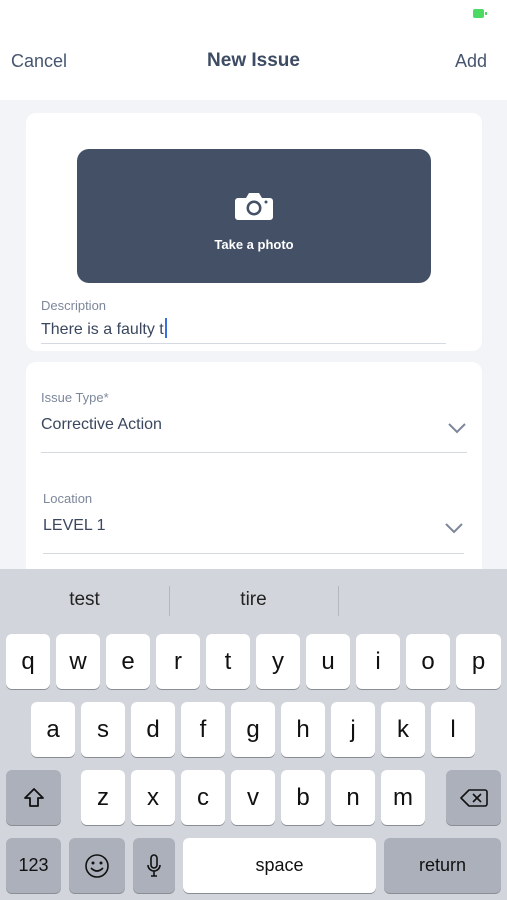  What do you see at coordinates (253, 797) in the screenshot?
I see `key-v: v` at bounding box center [253, 797].